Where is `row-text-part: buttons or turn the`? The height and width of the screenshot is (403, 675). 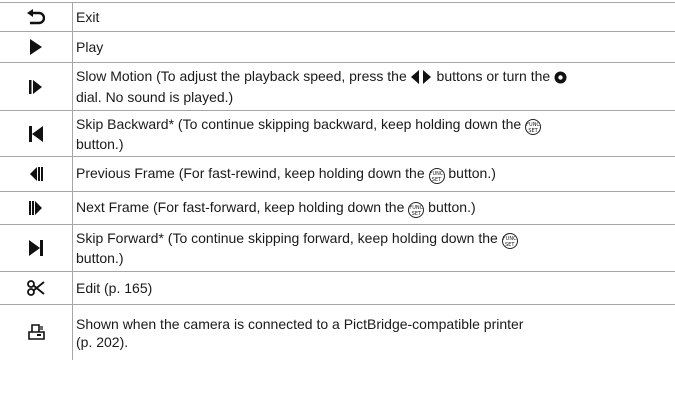 row-text-part: buttons or turn the is located at coordinates (493, 76).